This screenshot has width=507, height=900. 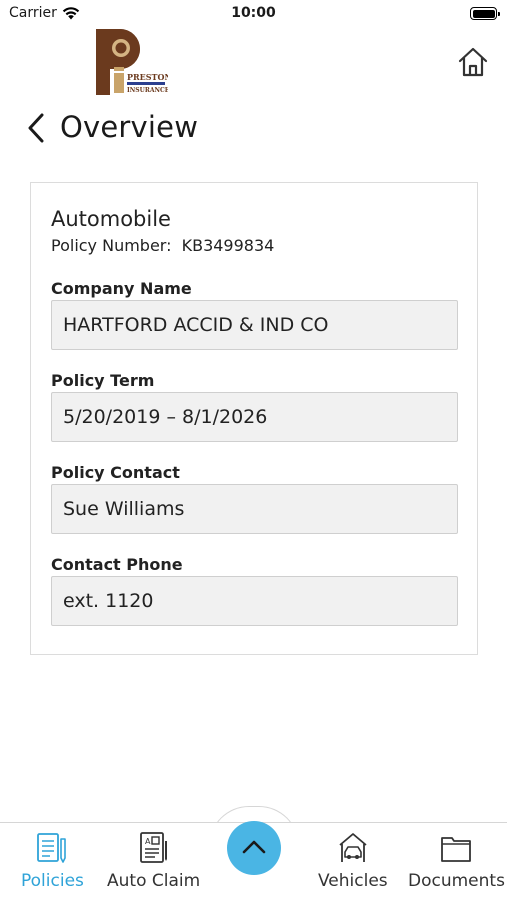 I want to click on battery-icon, so click(x=485, y=13).